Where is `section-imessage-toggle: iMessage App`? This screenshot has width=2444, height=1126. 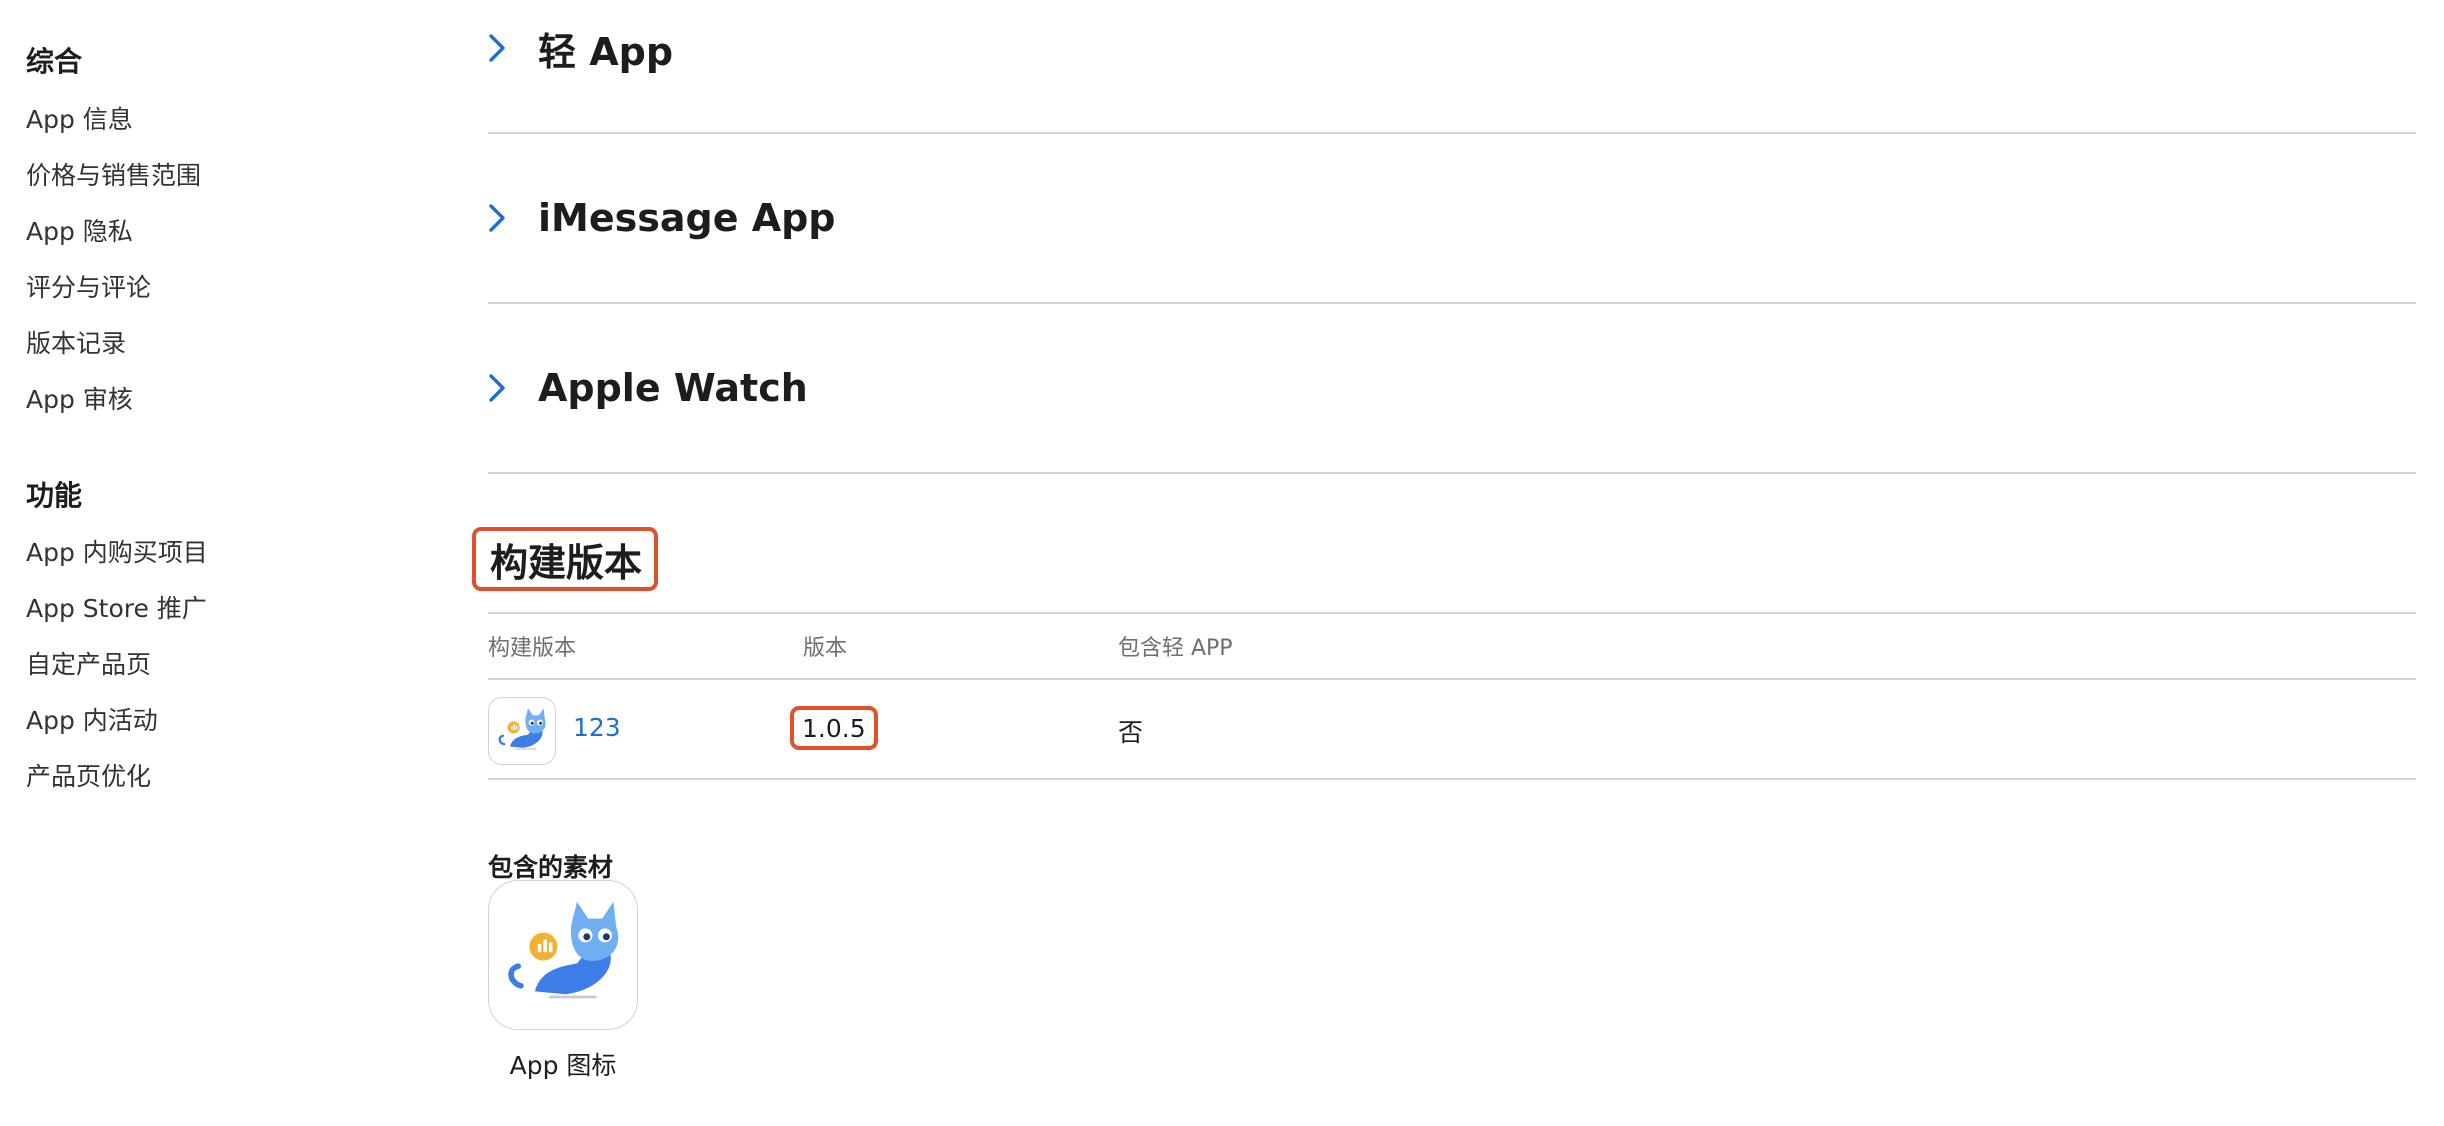
section-imessage-toggle: iMessage App is located at coordinates (662, 218).